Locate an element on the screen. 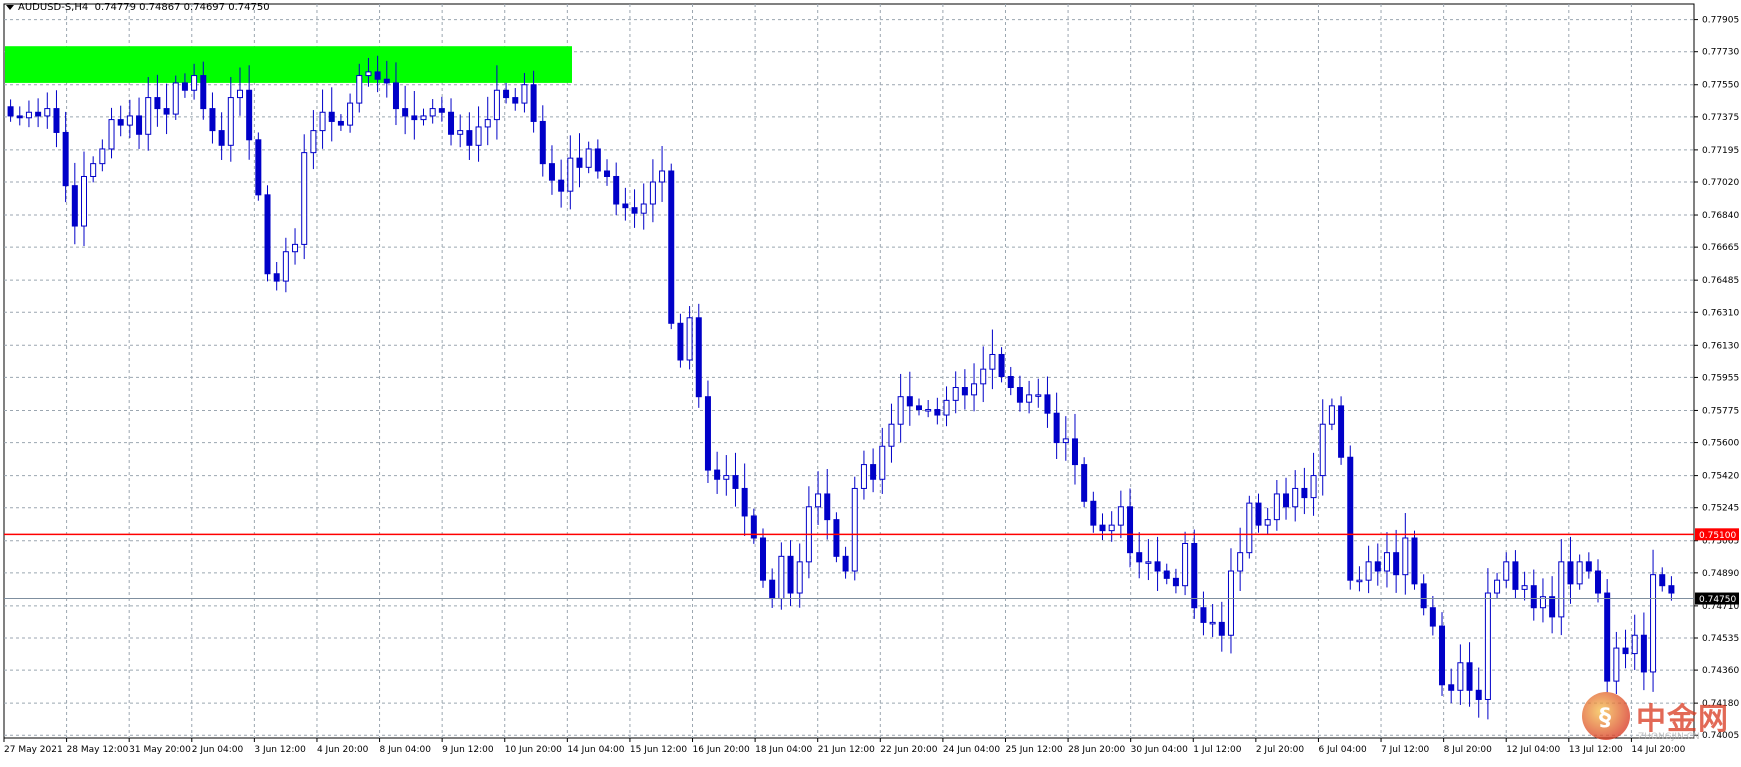 This screenshot has height=767, width=1741. dropdown-arrow-icon is located at coordinates (10, 7).